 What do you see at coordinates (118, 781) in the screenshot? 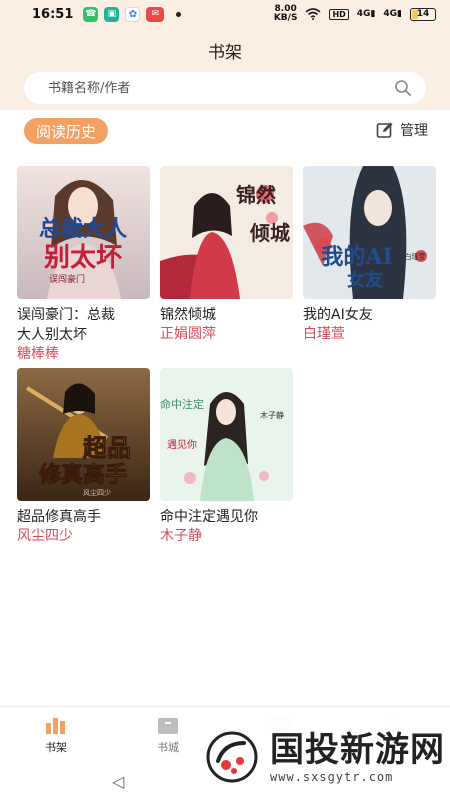
I see `back-button: ◁` at bounding box center [118, 781].